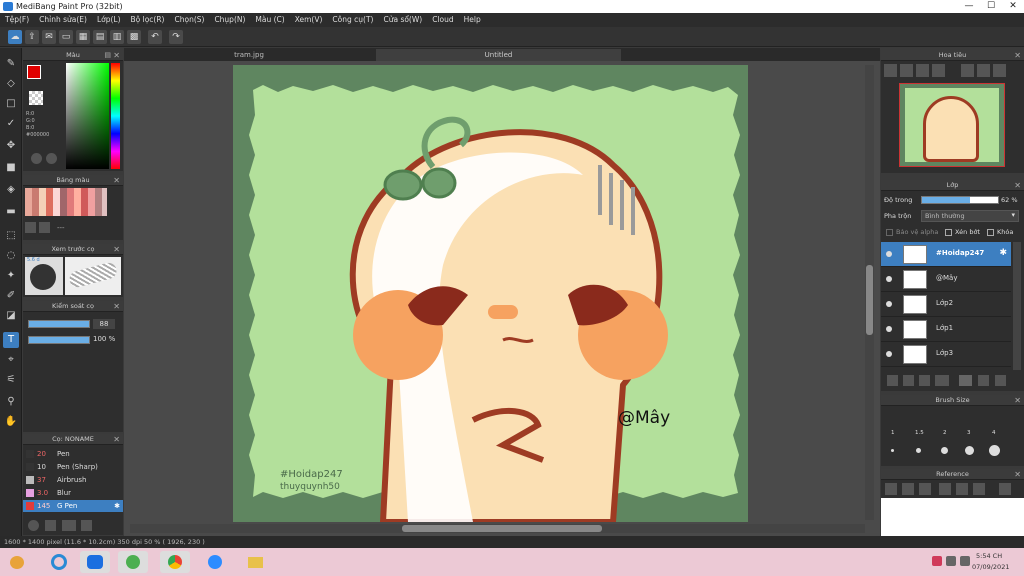 The height and width of the screenshot is (576, 1024). Describe the element at coordinates (11, 296) in the screenshot. I see `select-pen-icon: ✐` at that location.